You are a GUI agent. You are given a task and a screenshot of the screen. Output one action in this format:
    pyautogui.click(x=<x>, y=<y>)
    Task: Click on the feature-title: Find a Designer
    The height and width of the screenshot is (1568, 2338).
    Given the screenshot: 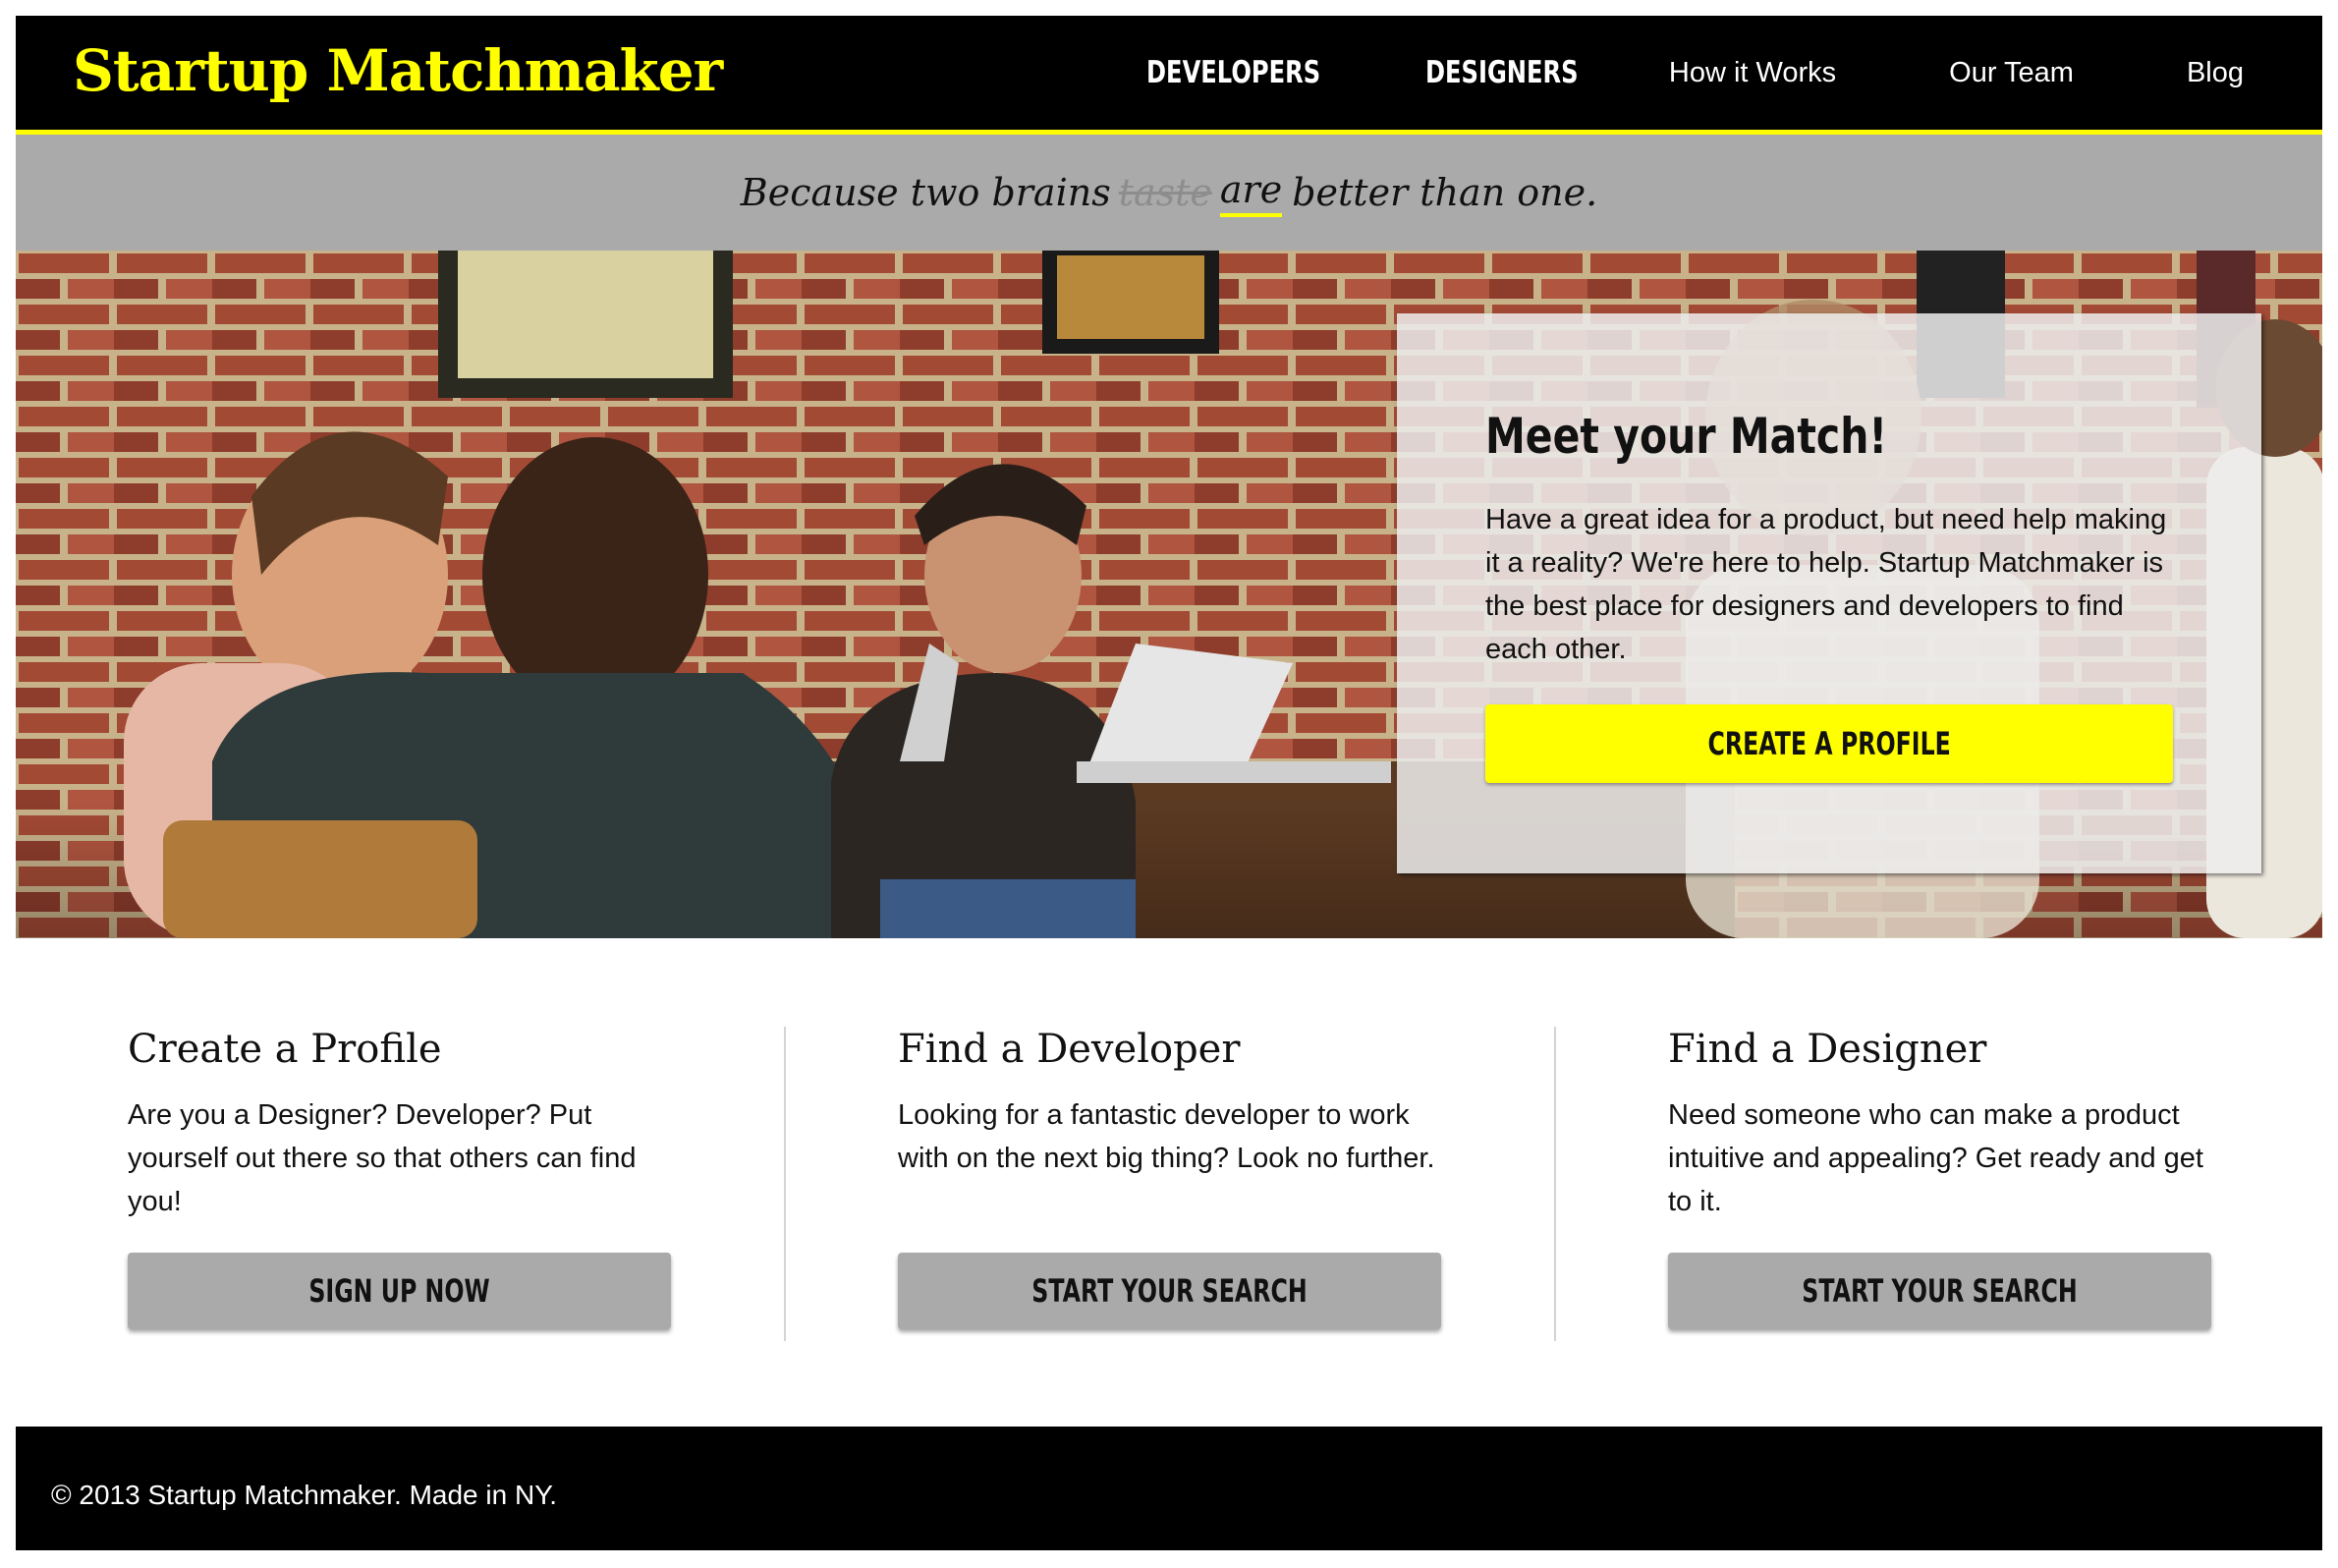 What is the action you would take?
    pyautogui.click(x=1827, y=1049)
    